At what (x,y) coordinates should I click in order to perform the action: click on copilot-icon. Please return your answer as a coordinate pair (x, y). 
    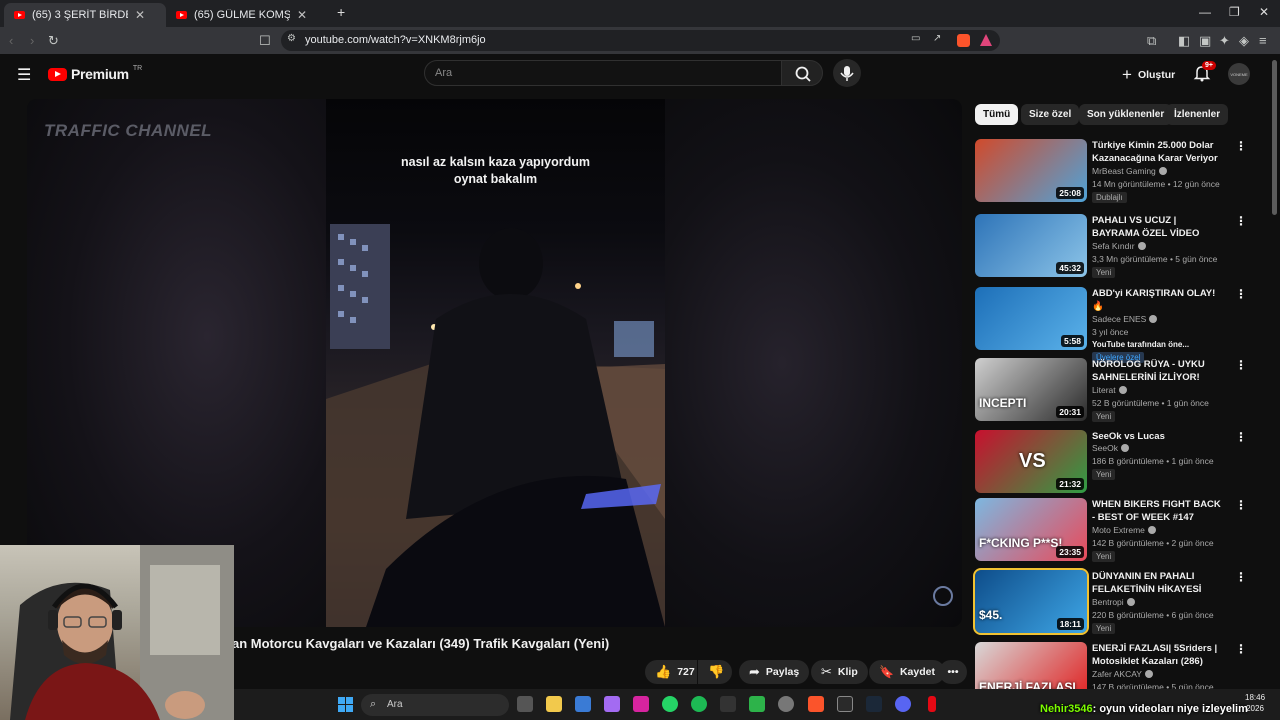
    Looking at the image, I should click on (612, 704).